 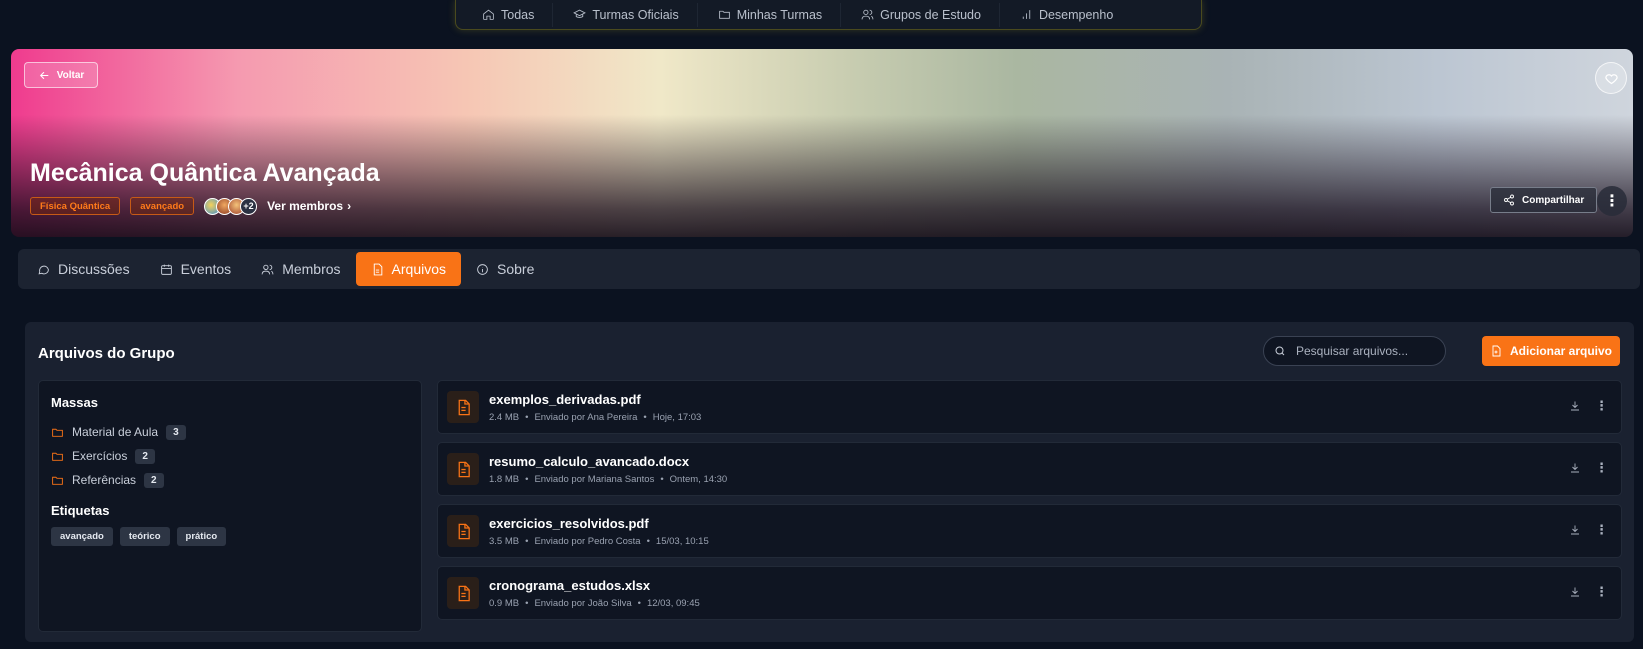 What do you see at coordinates (82, 536) in the screenshot?
I see `tag-chip: avançado` at bounding box center [82, 536].